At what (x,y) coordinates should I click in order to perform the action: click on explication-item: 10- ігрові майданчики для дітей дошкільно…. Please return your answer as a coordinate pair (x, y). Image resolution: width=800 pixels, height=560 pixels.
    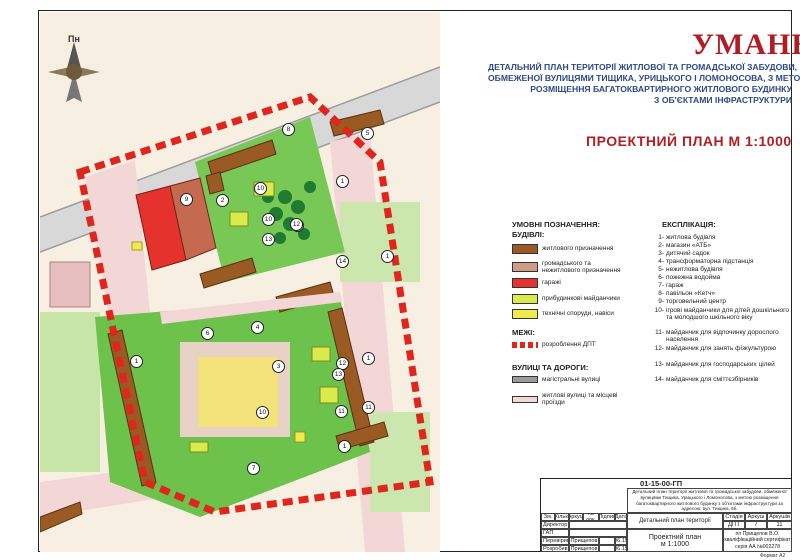
    Looking at the image, I should click on (720, 314).